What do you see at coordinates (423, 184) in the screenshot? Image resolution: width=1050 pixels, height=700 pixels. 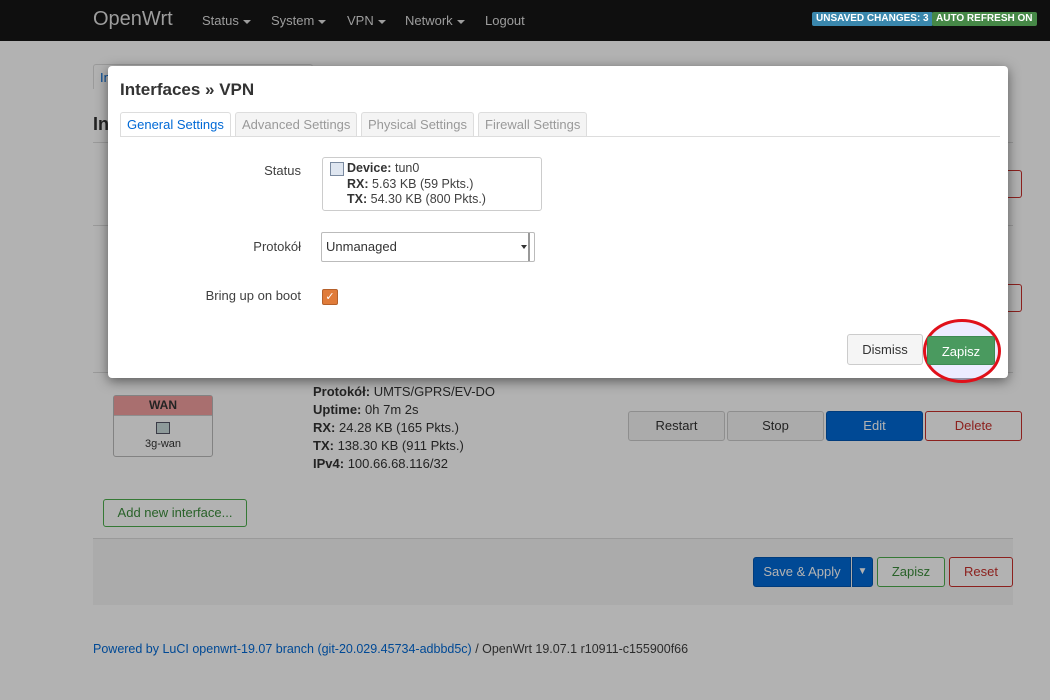 I see `rx-value: 5.63 KB (59 Pkts.)` at bounding box center [423, 184].